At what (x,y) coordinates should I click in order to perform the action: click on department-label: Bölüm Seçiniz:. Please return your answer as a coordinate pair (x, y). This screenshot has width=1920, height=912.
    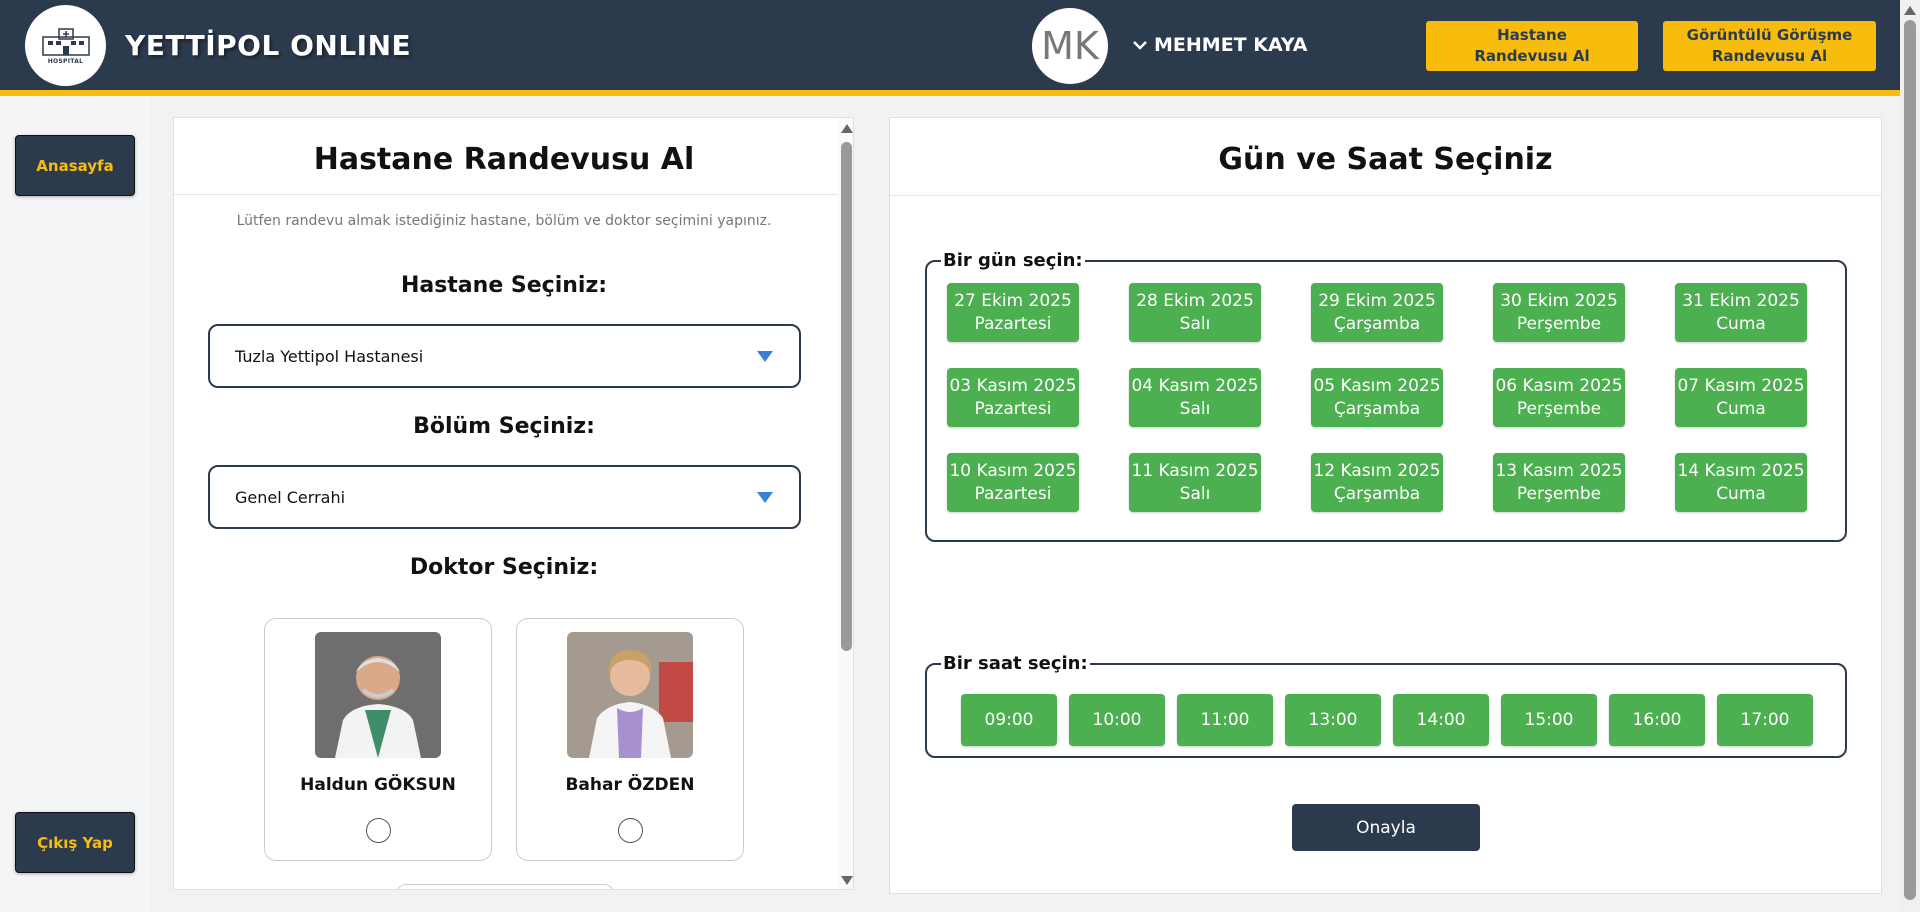
    Looking at the image, I should click on (504, 426).